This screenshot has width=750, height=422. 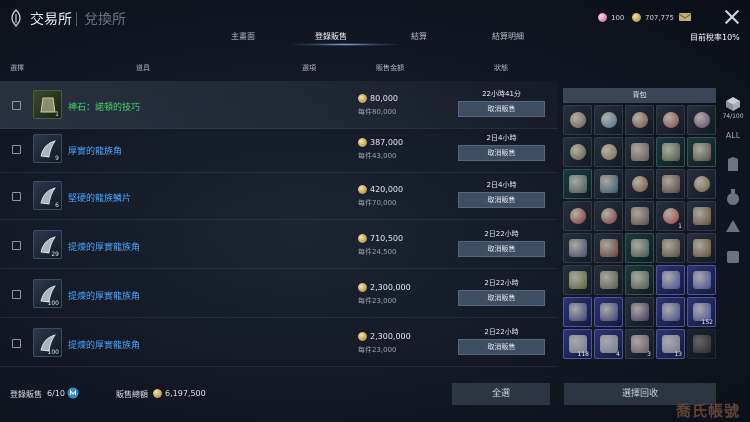 What do you see at coordinates (47, 104) in the screenshot?
I see `item-icon: 1` at bounding box center [47, 104].